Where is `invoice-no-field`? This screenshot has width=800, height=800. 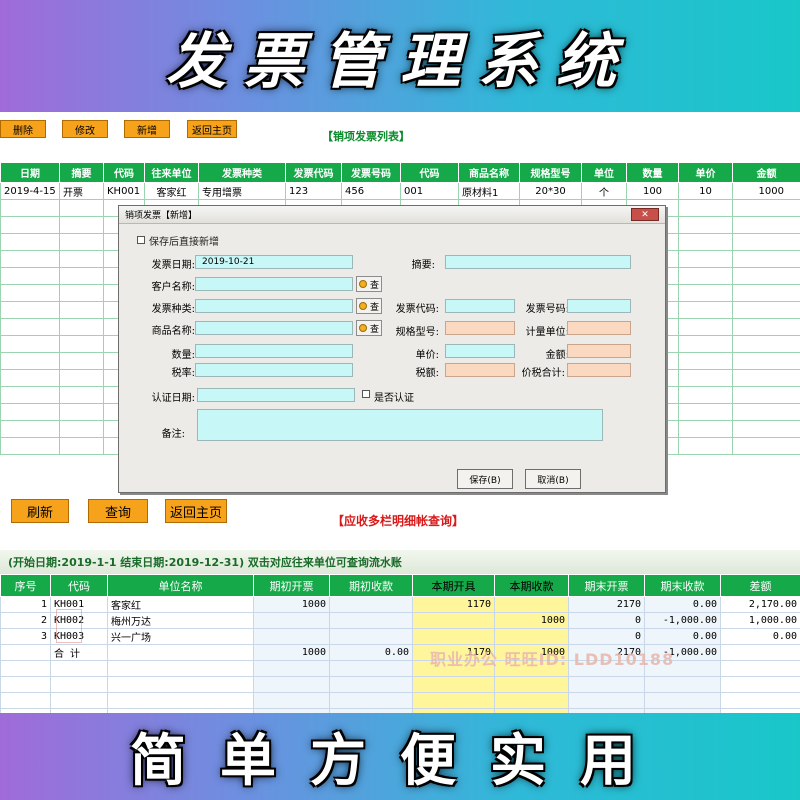
invoice-no-field is located at coordinates (599, 306).